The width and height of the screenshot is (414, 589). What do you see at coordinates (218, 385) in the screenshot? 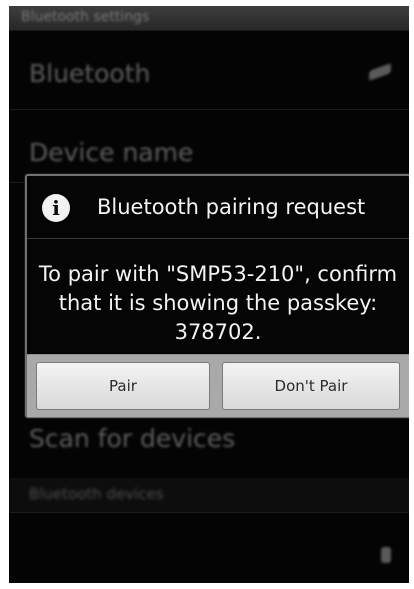
I see `dialog-button-bar: Pair Don't Pair` at bounding box center [218, 385].